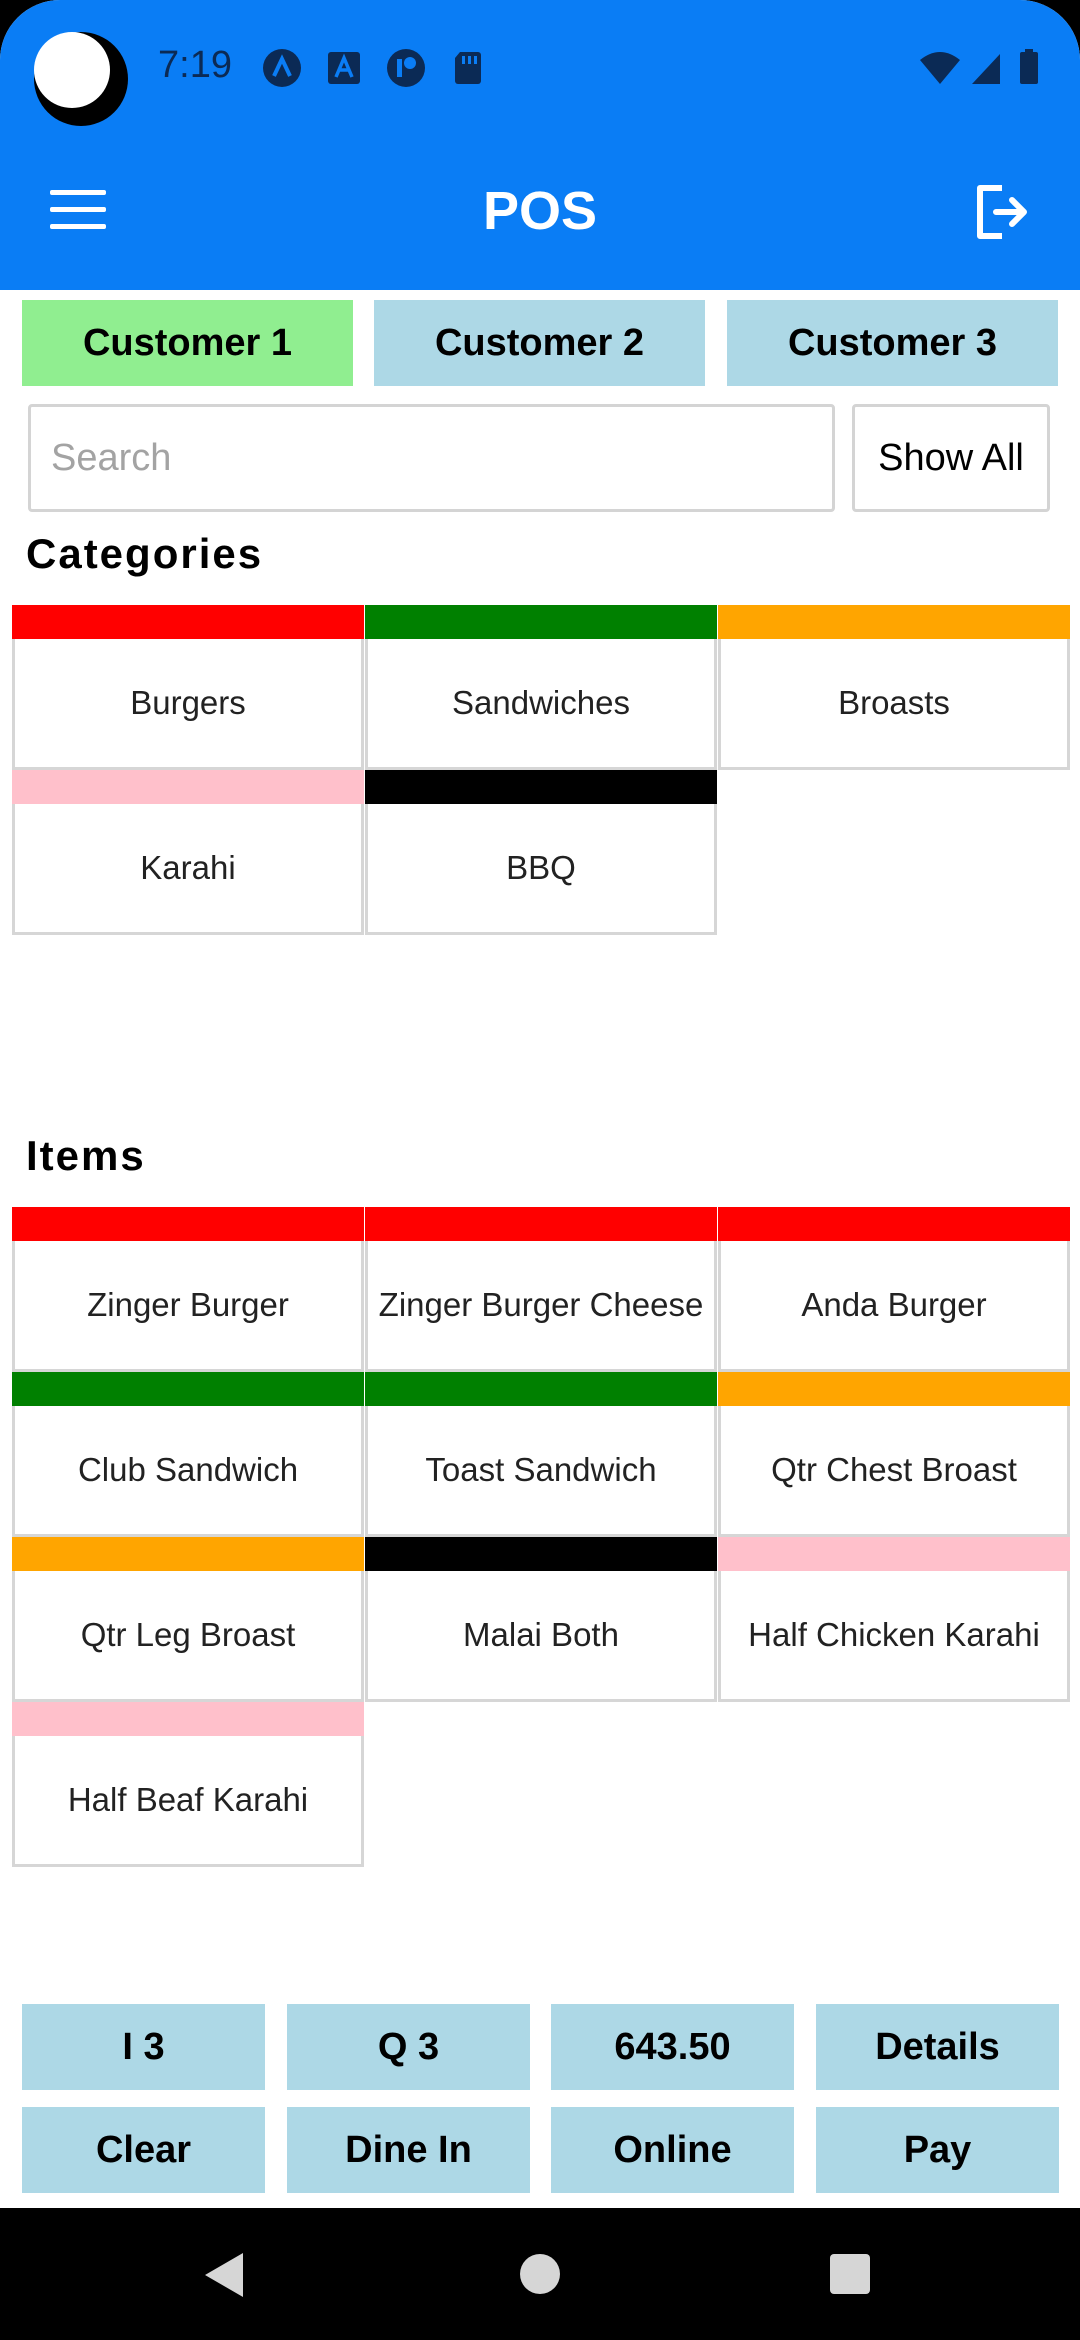  What do you see at coordinates (406, 68) in the screenshot?
I see `notification-badge-icon` at bounding box center [406, 68].